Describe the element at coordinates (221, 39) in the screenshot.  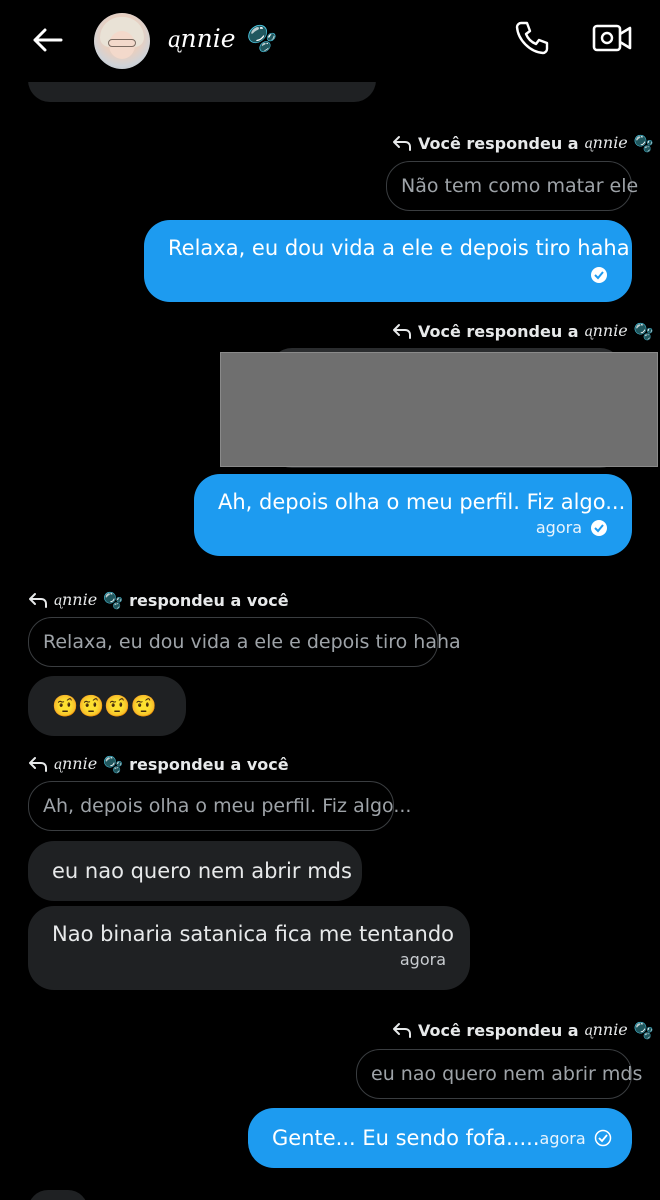
I see `contact-name: ᶏnnie 🫧` at that location.